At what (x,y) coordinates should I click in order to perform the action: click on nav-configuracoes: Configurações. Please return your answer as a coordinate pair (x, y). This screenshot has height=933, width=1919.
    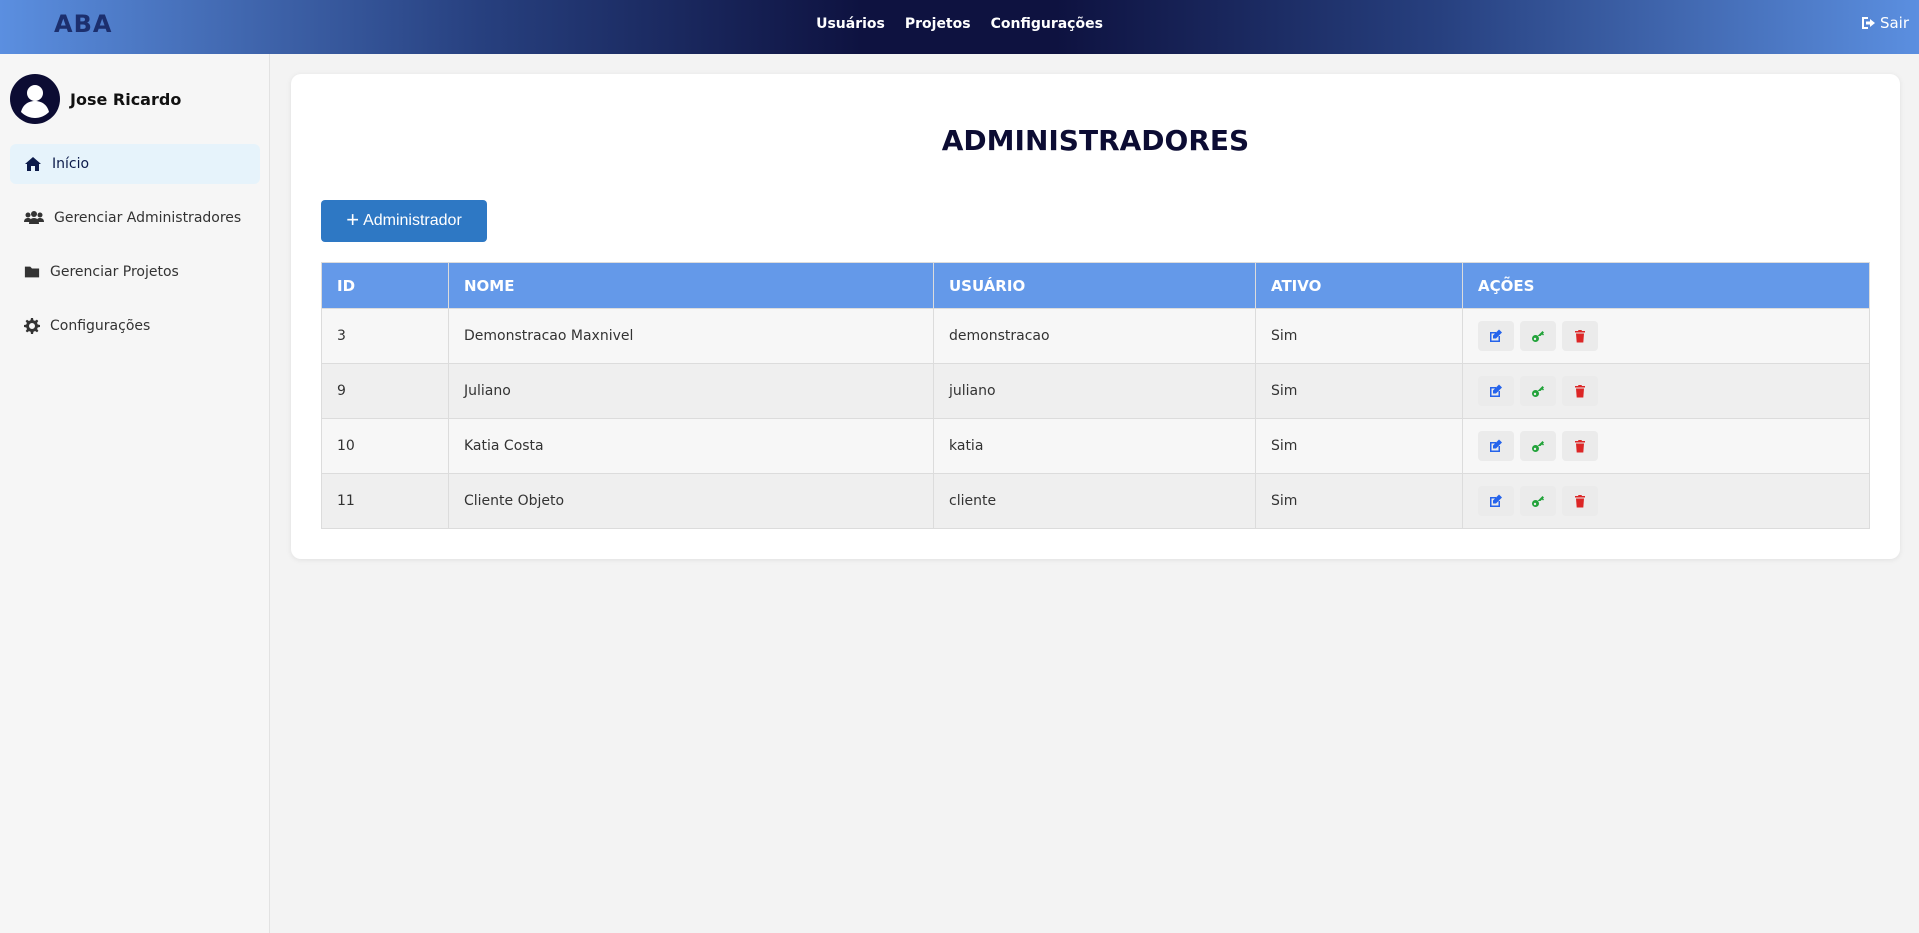
    Looking at the image, I should click on (1047, 24).